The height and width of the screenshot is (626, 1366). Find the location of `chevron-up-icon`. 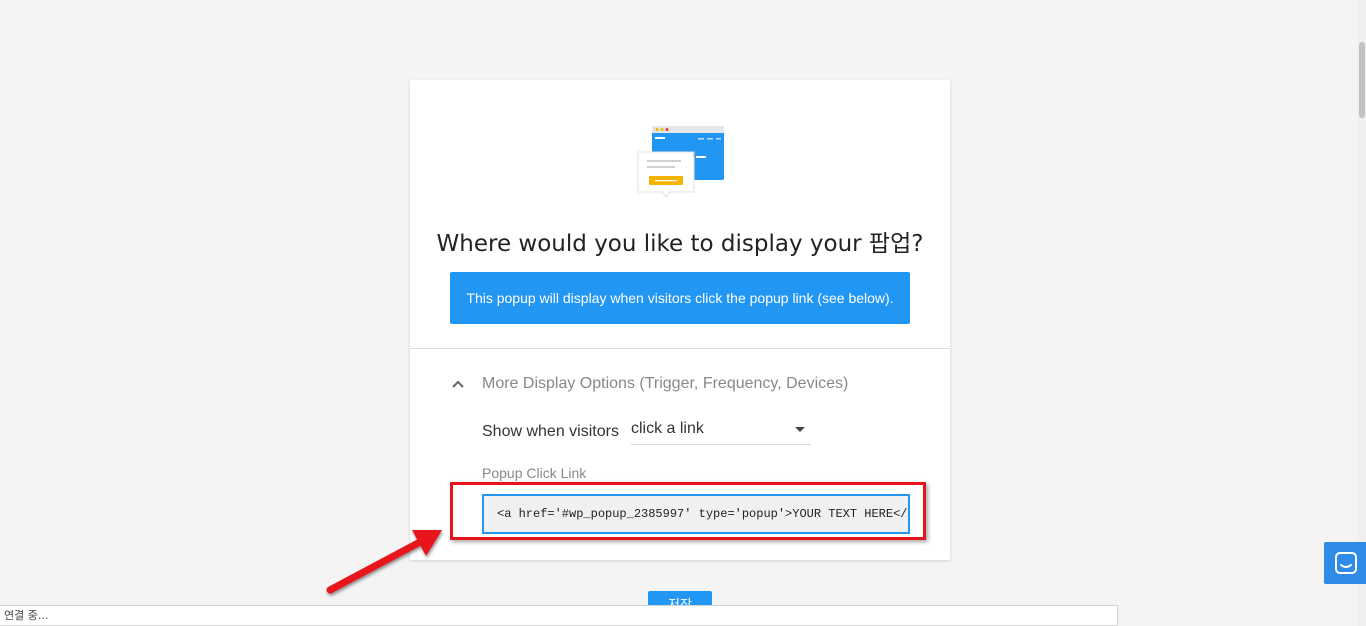

chevron-up-icon is located at coordinates (458, 384).